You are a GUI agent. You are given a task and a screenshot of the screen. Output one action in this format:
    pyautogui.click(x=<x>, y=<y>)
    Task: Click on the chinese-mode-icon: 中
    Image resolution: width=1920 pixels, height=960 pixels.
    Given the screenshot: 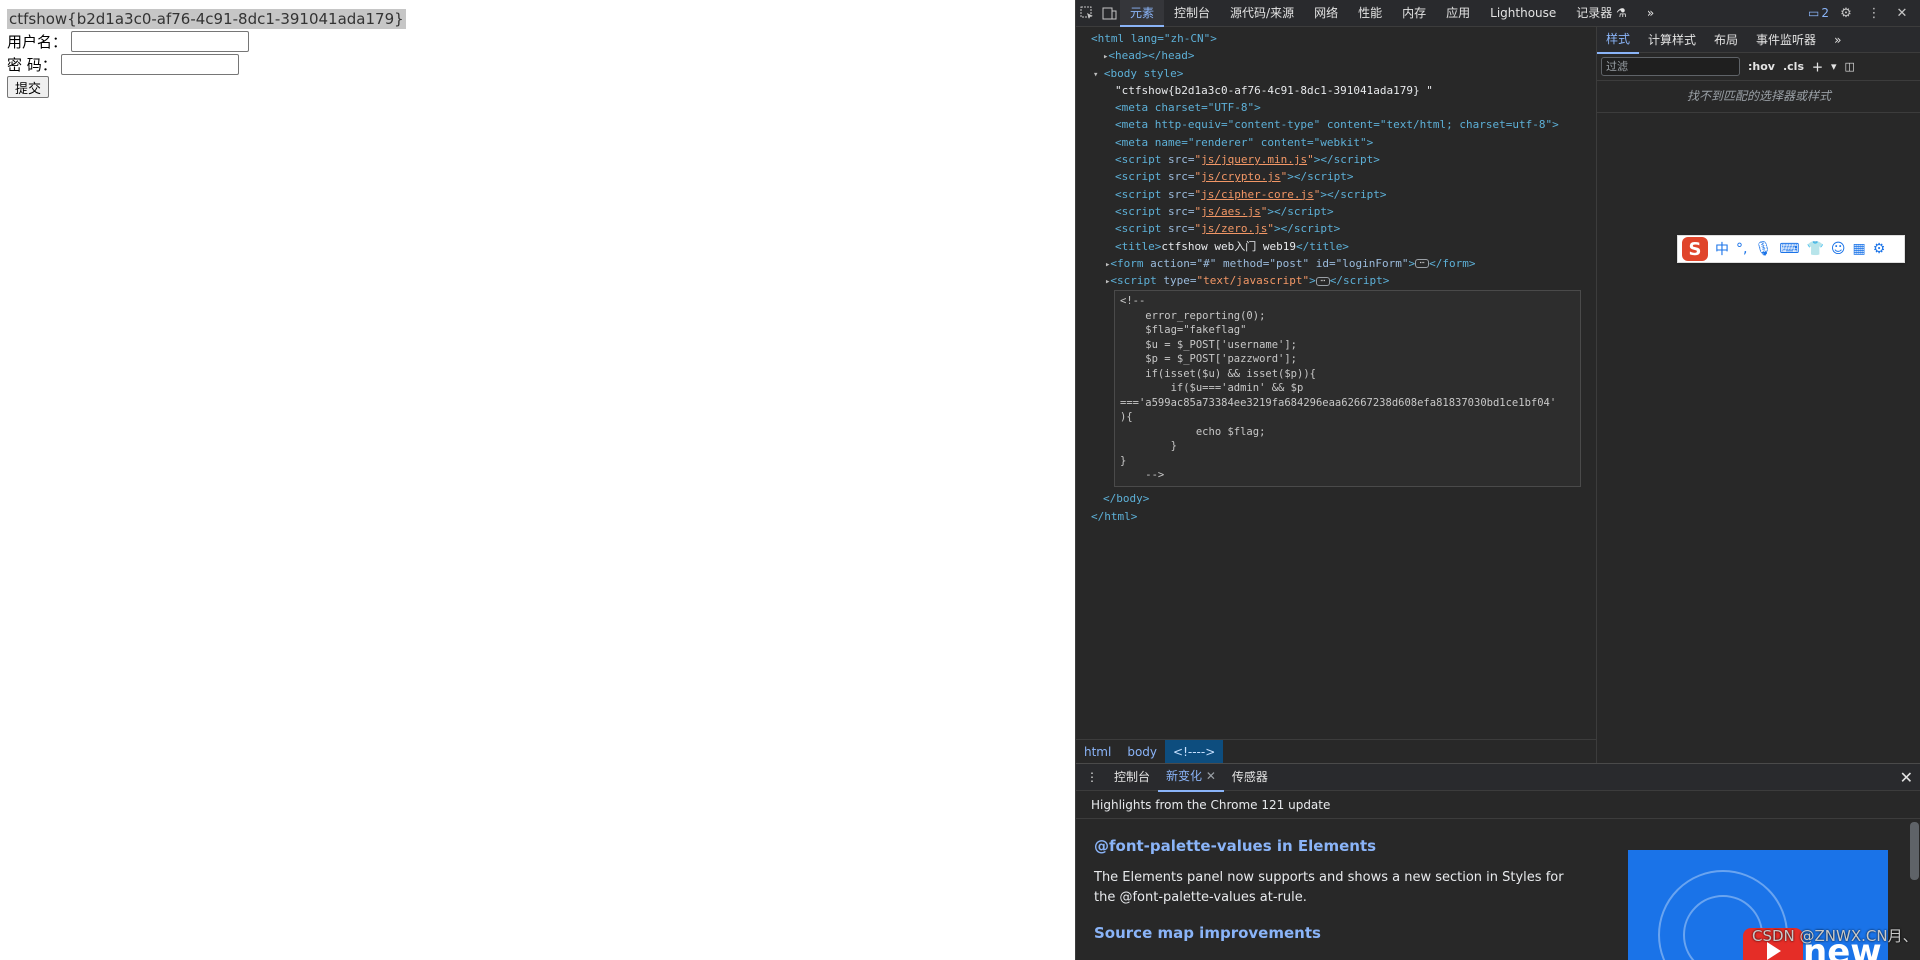 What is the action you would take?
    pyautogui.click(x=1722, y=249)
    